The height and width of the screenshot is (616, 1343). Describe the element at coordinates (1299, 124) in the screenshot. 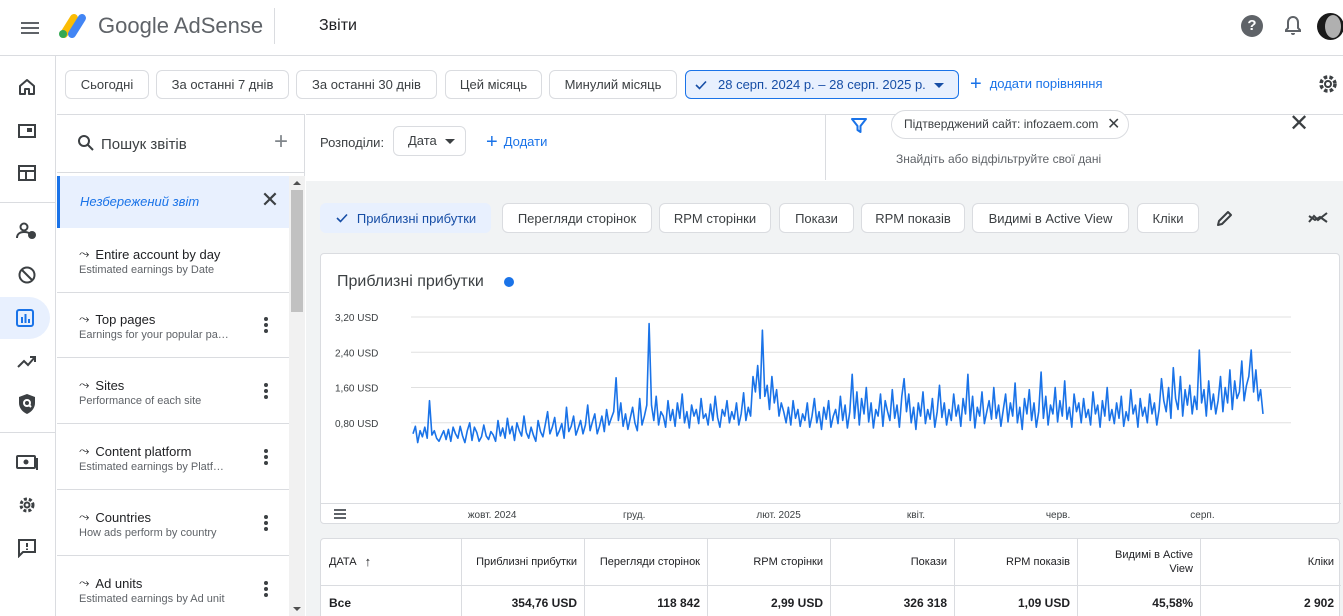

I see `close-filter-panel-icon: ✕` at that location.